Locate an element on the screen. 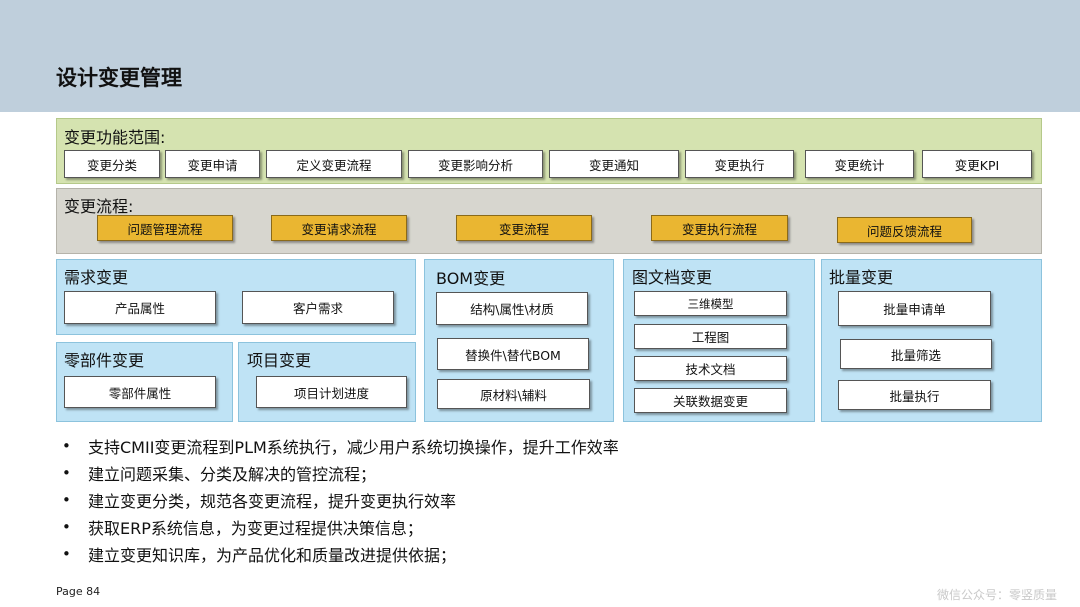  bullet-item: • 获取ERP系统信息，为变更过程提供决策信息； is located at coordinates (340, 526).